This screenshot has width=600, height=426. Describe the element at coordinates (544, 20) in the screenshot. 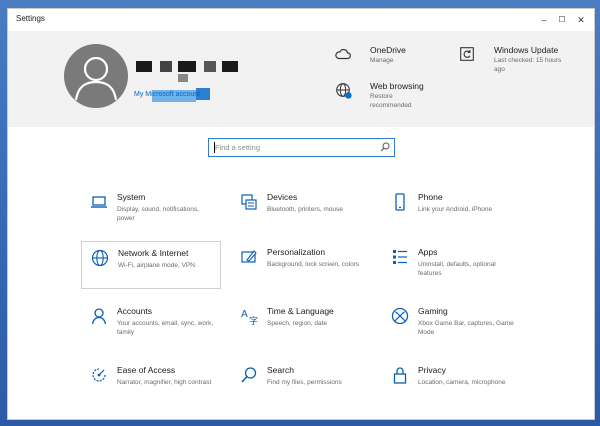

I see `minimize-button: –` at that location.